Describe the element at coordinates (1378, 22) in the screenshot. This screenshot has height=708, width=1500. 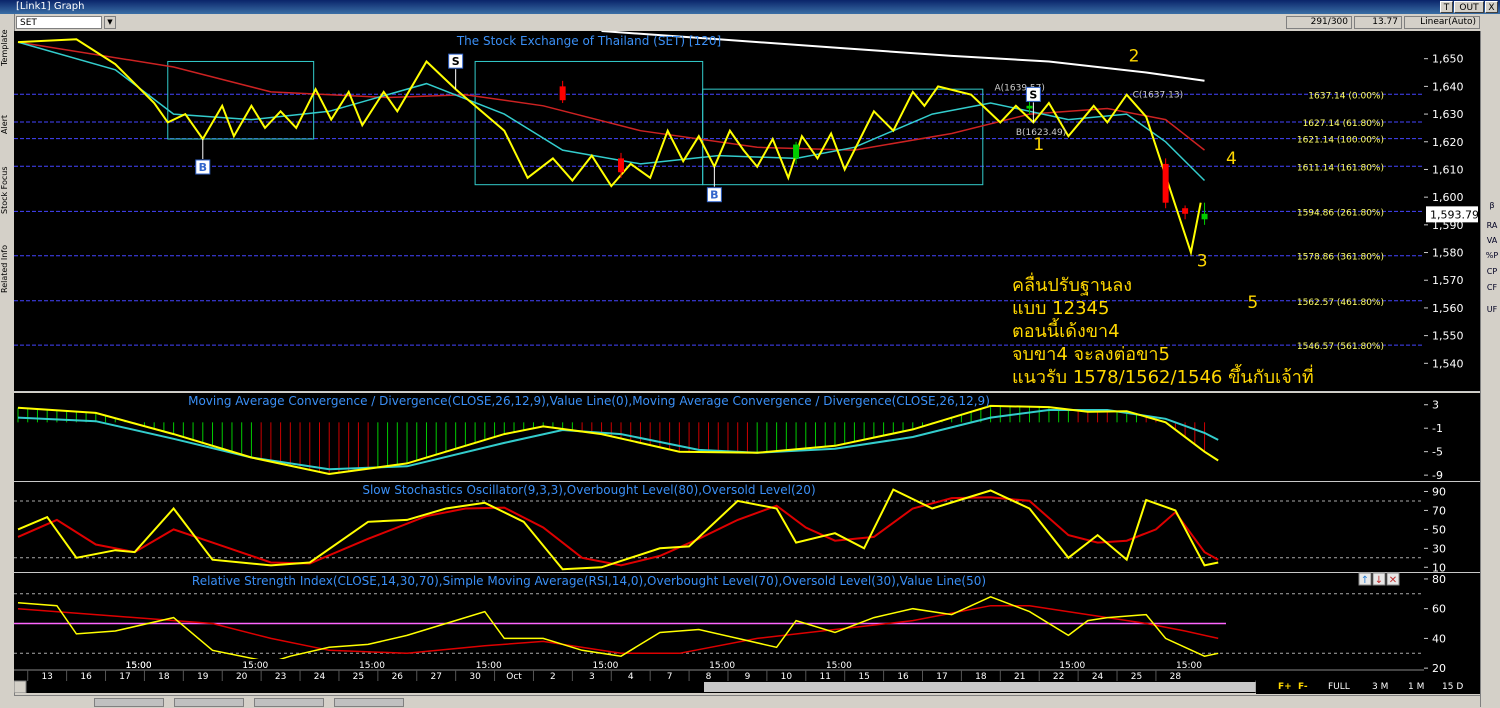
I see `cursor-value: 13.77` at that location.